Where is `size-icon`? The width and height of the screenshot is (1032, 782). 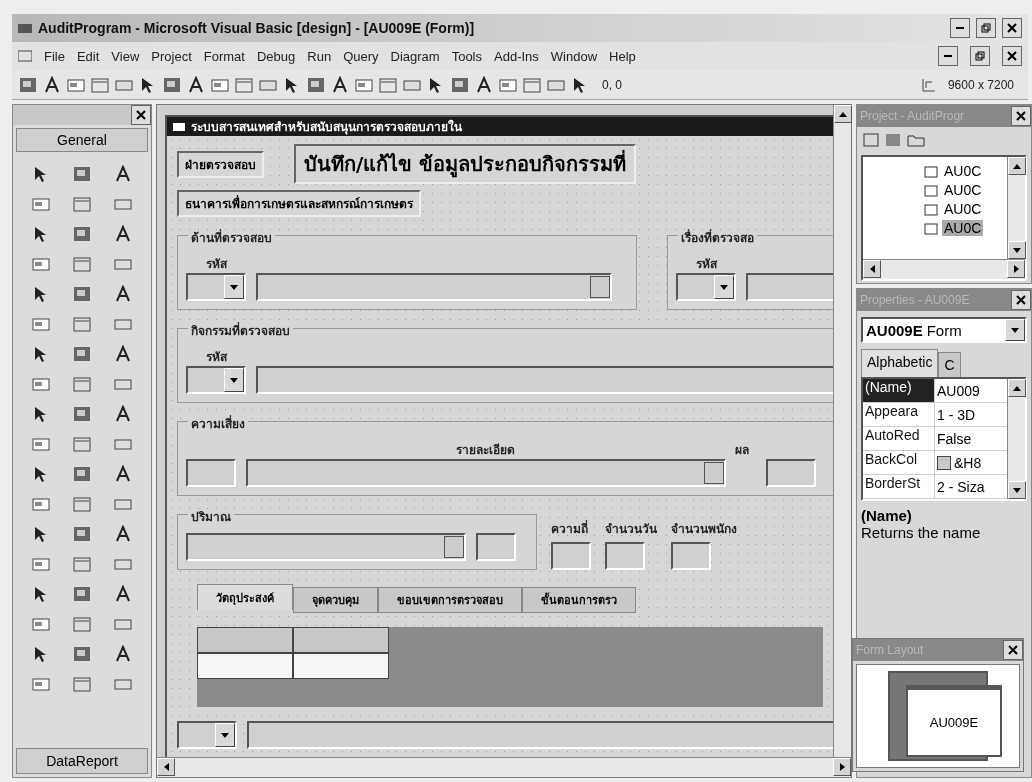 size-icon is located at coordinates (928, 84).